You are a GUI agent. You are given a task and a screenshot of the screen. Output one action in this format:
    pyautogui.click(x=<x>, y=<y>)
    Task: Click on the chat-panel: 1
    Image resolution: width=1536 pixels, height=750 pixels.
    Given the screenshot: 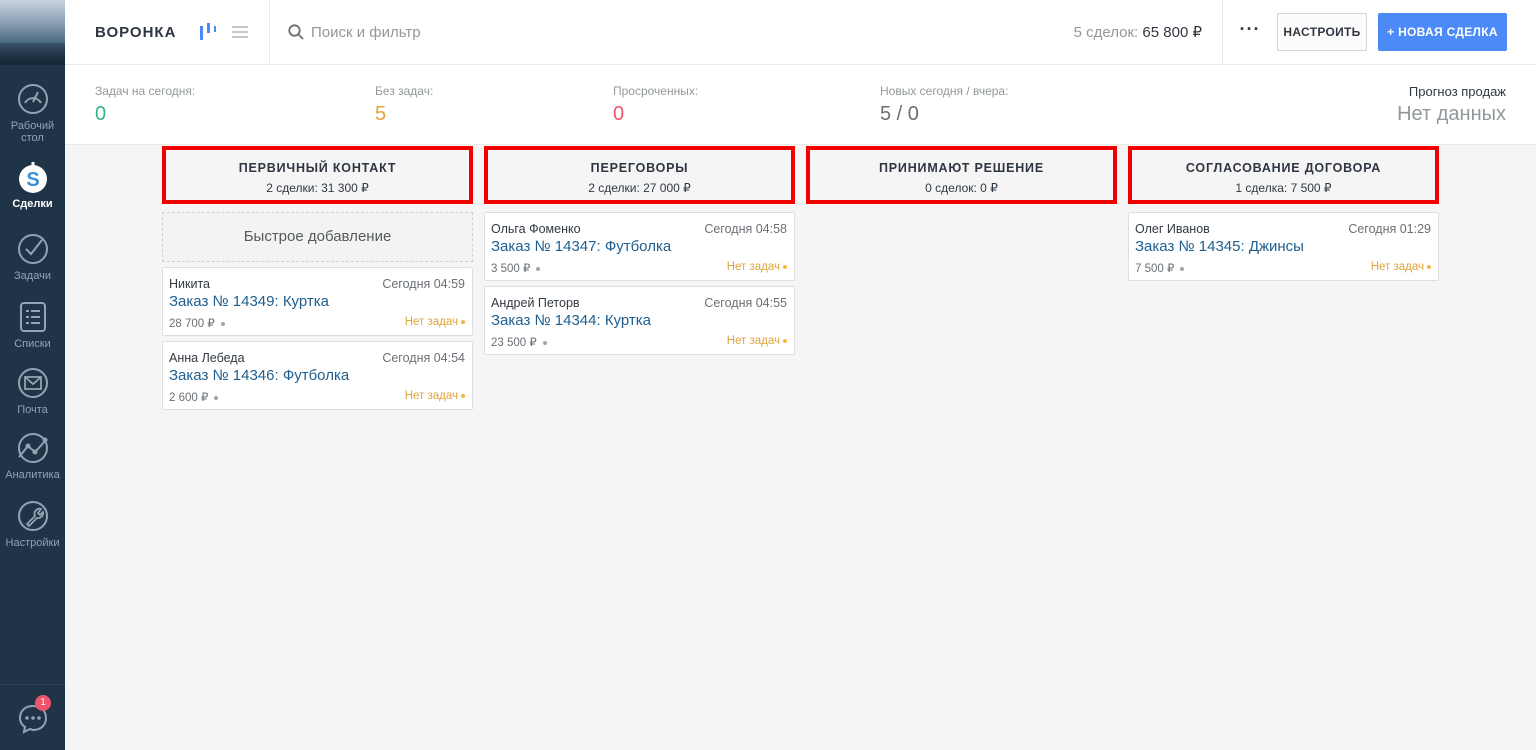 What is the action you would take?
    pyautogui.click(x=32, y=717)
    